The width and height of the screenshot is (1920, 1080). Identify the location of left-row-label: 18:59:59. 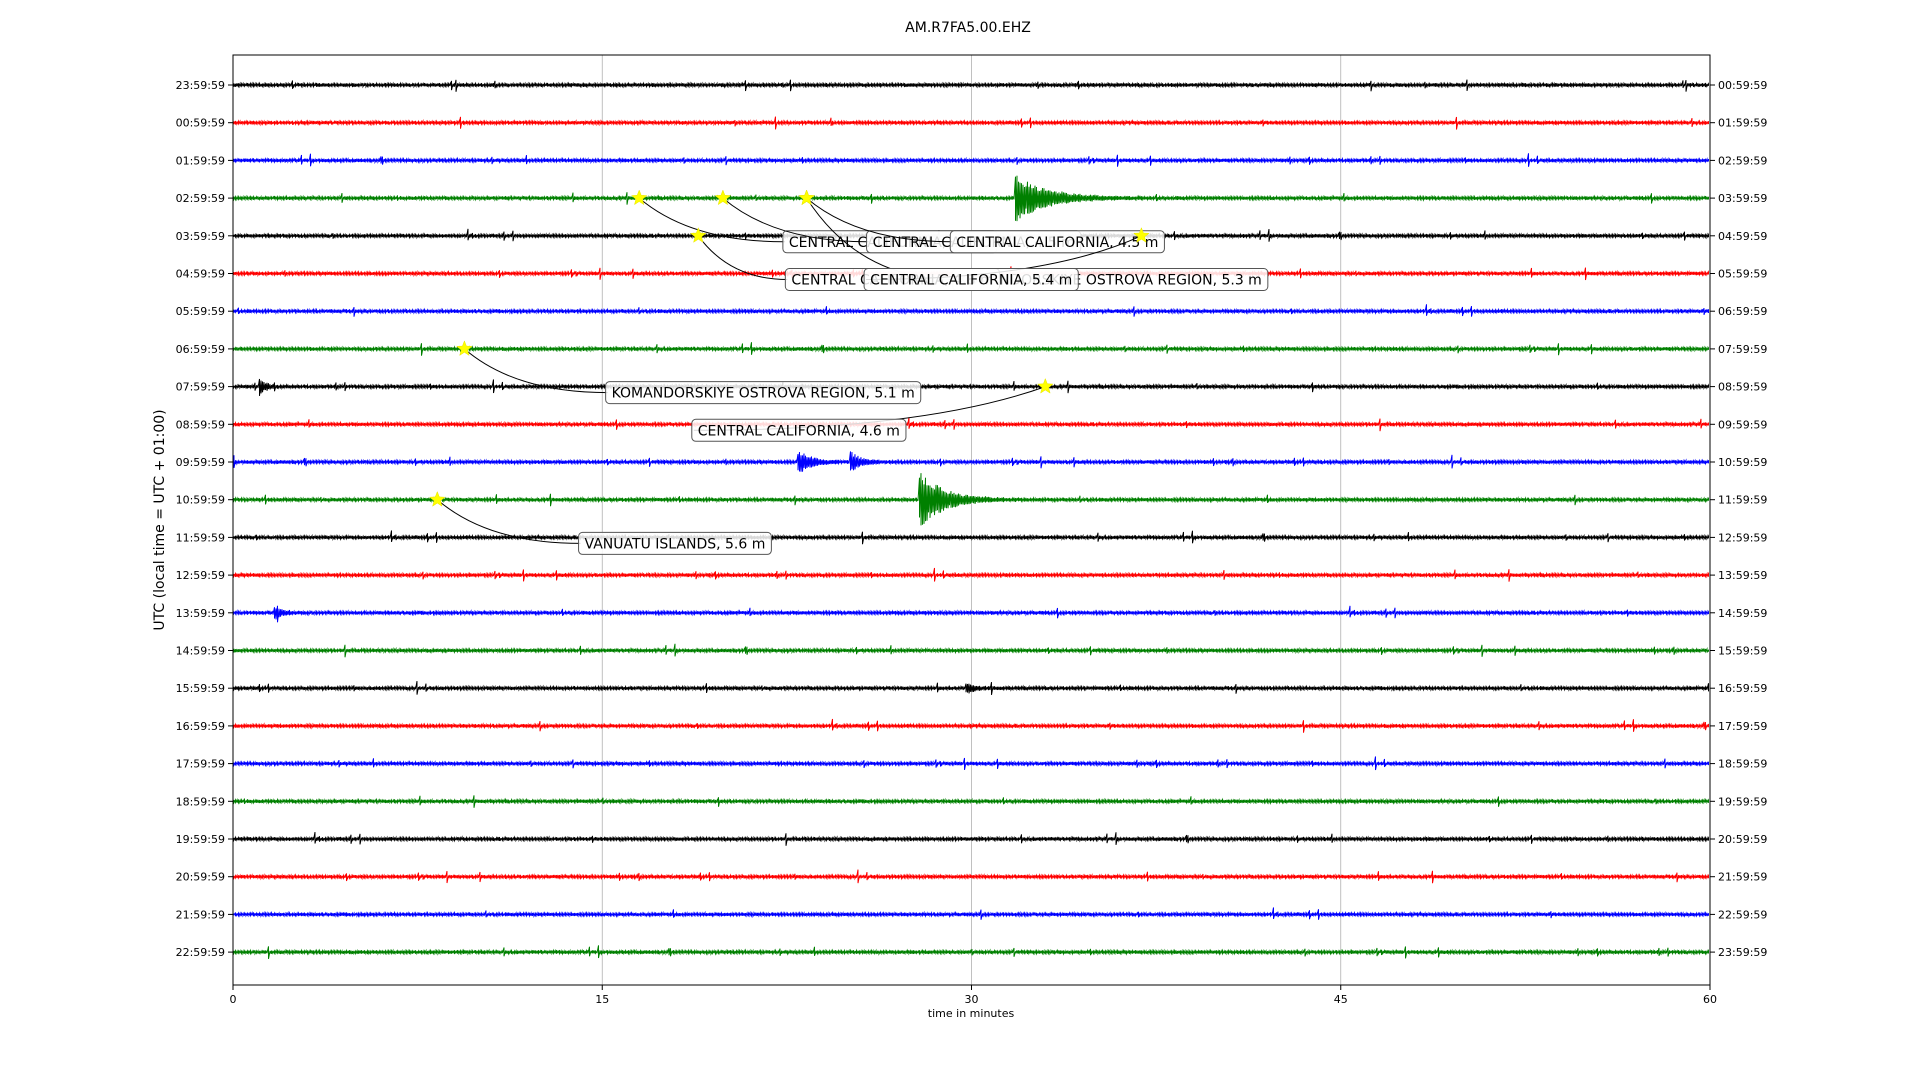
(200, 801).